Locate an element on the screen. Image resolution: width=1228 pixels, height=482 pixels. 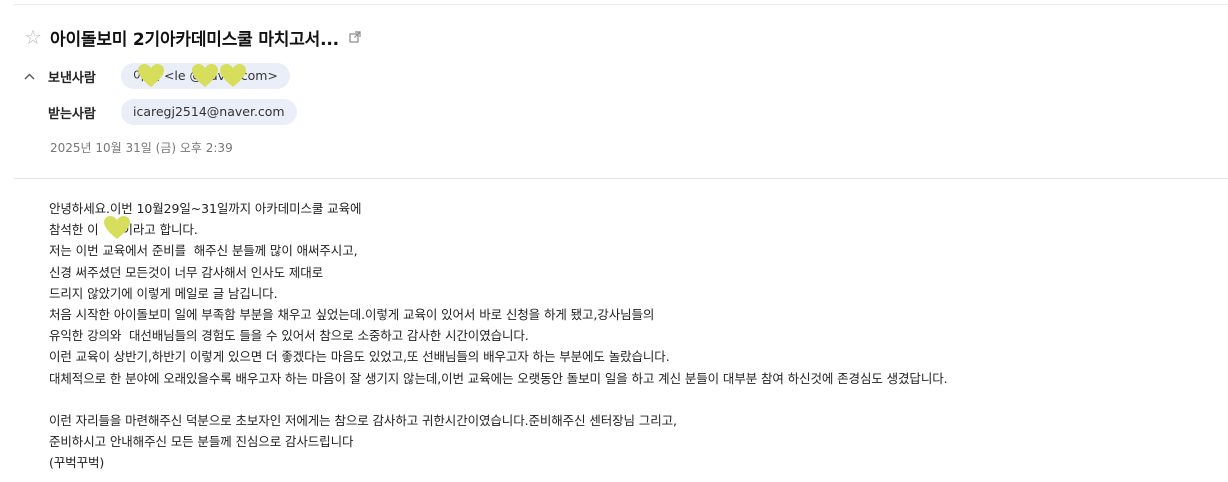
recipient-row: 받는사람 icaregj2514@naver.com is located at coordinates (160, 112).